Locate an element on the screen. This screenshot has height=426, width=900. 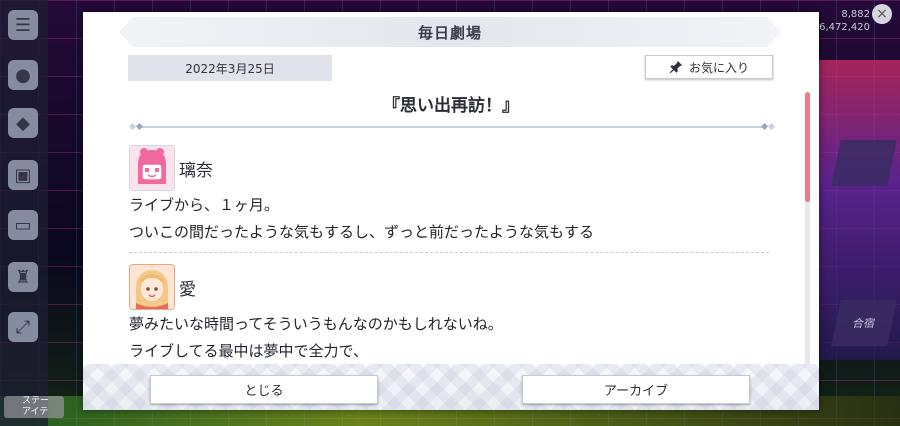
date-text: 2022年3月25日 is located at coordinates (230, 68).